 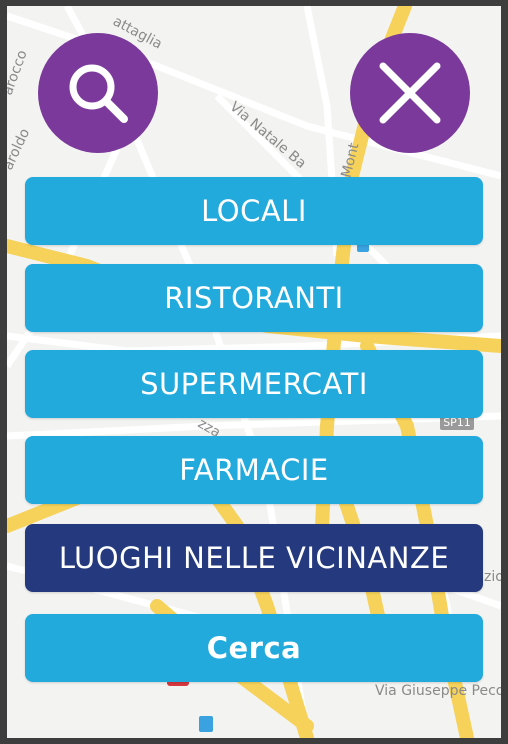 I want to click on close-icon, so click(x=410, y=93).